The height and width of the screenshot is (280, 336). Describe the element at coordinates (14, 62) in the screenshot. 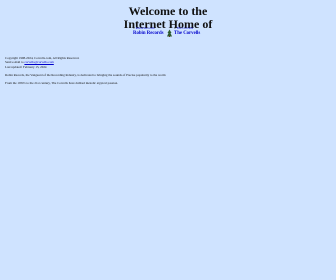

I see `mail-label: Send e-mail to` at that location.